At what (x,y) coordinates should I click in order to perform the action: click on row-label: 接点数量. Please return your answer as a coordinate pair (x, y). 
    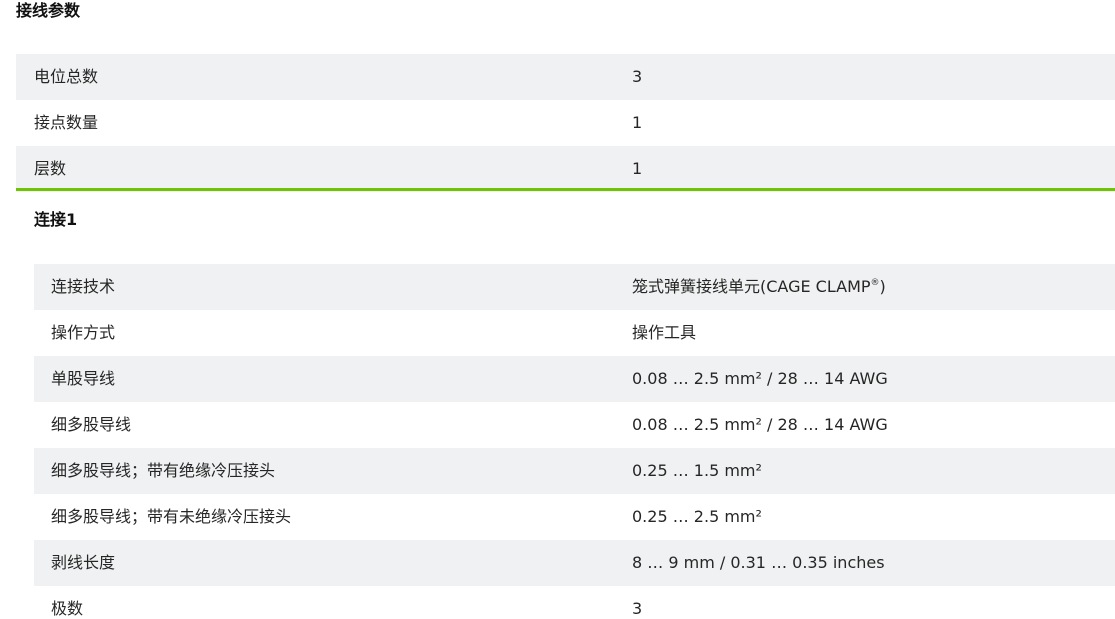
    Looking at the image, I should click on (66, 122).